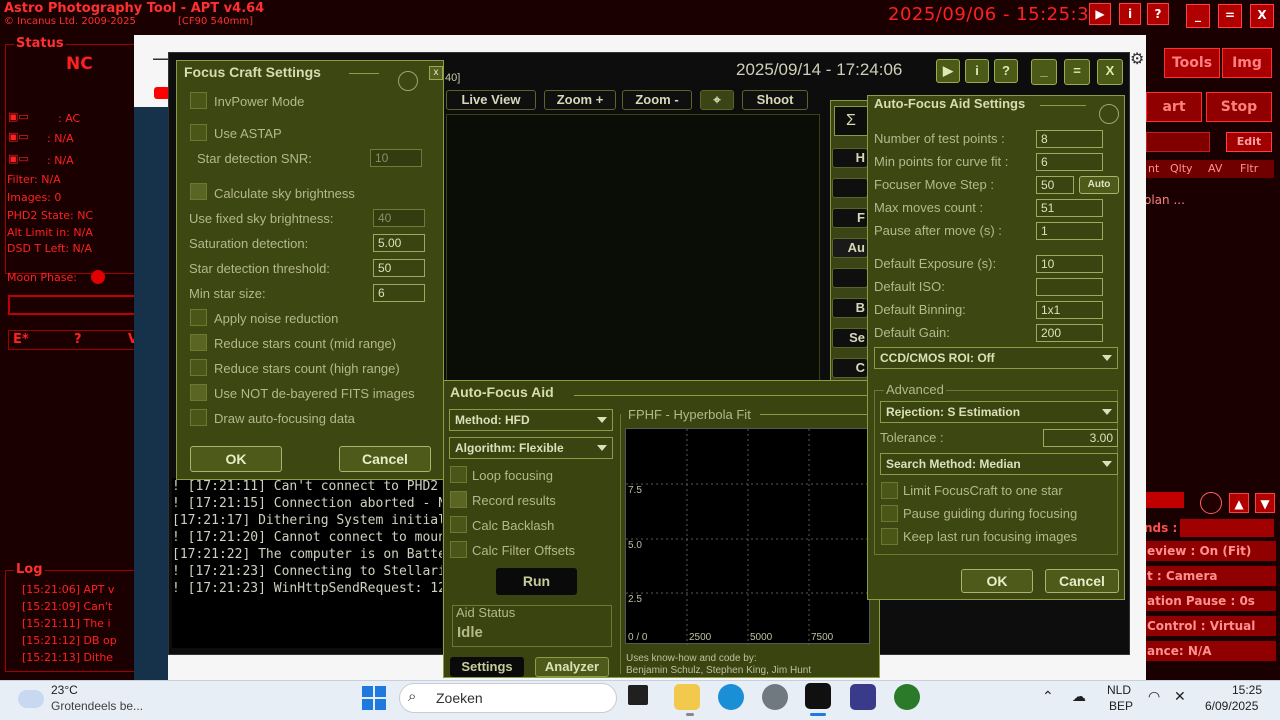 The image size is (1280, 720). What do you see at coordinates (1079, 696) in the screenshot?
I see `cloud-icon: ☁` at bounding box center [1079, 696].